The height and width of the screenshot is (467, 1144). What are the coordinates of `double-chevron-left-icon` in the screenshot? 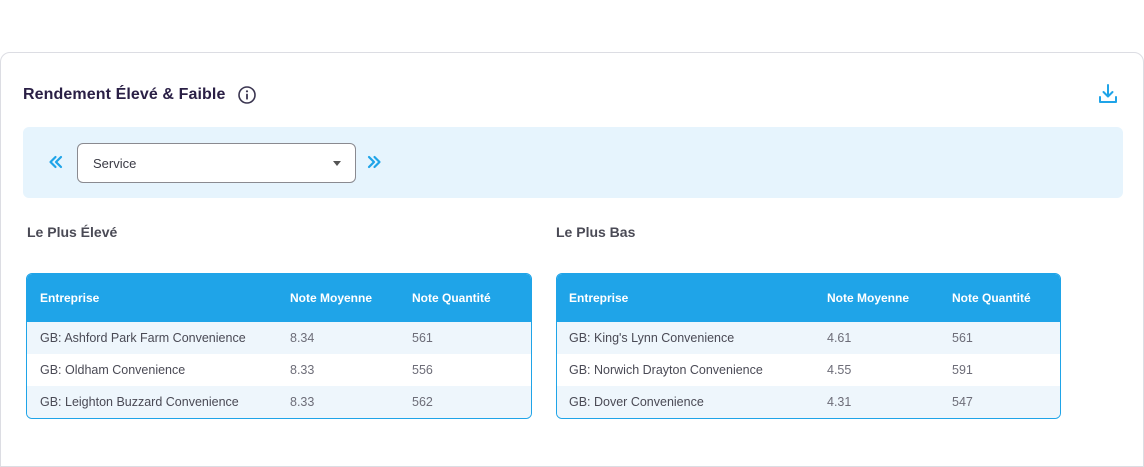 It's located at (56, 162).